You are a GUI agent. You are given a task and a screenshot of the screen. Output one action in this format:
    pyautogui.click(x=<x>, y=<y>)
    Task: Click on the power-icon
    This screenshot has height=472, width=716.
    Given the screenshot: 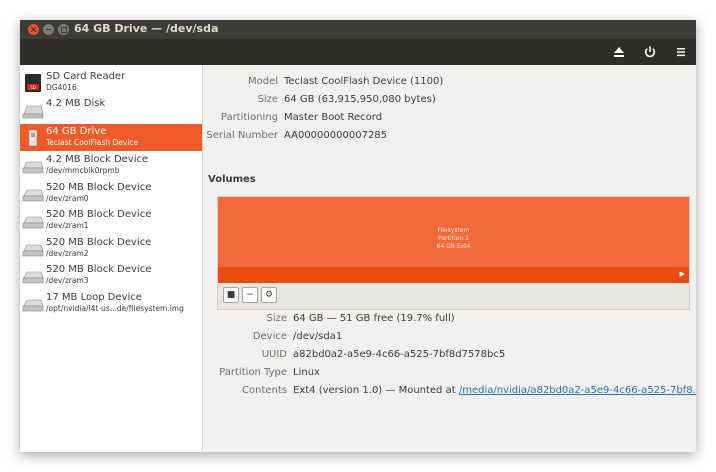 What is the action you would take?
    pyautogui.click(x=650, y=52)
    